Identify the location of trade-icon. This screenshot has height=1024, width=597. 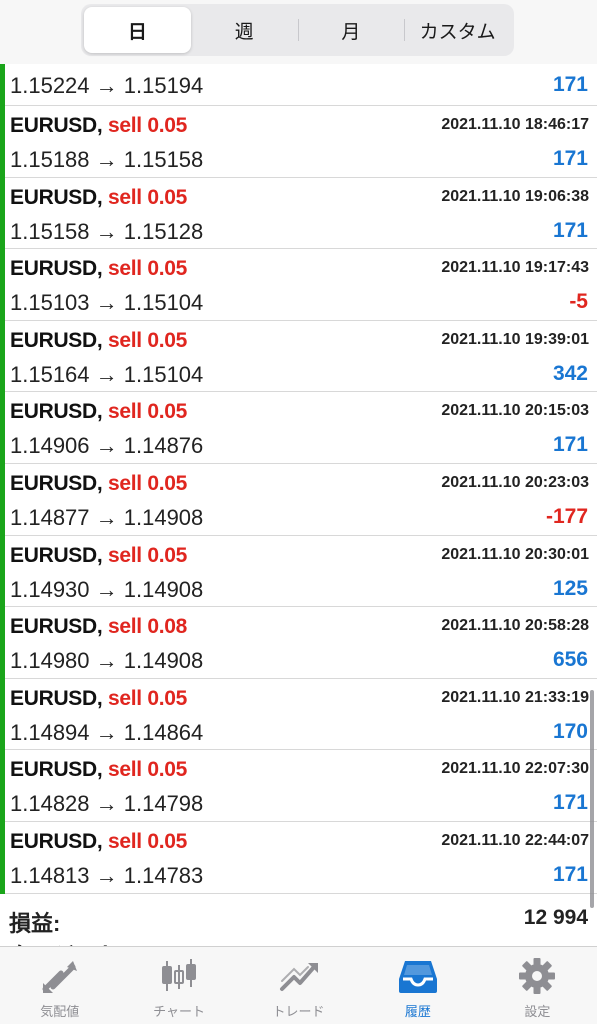
(298, 977).